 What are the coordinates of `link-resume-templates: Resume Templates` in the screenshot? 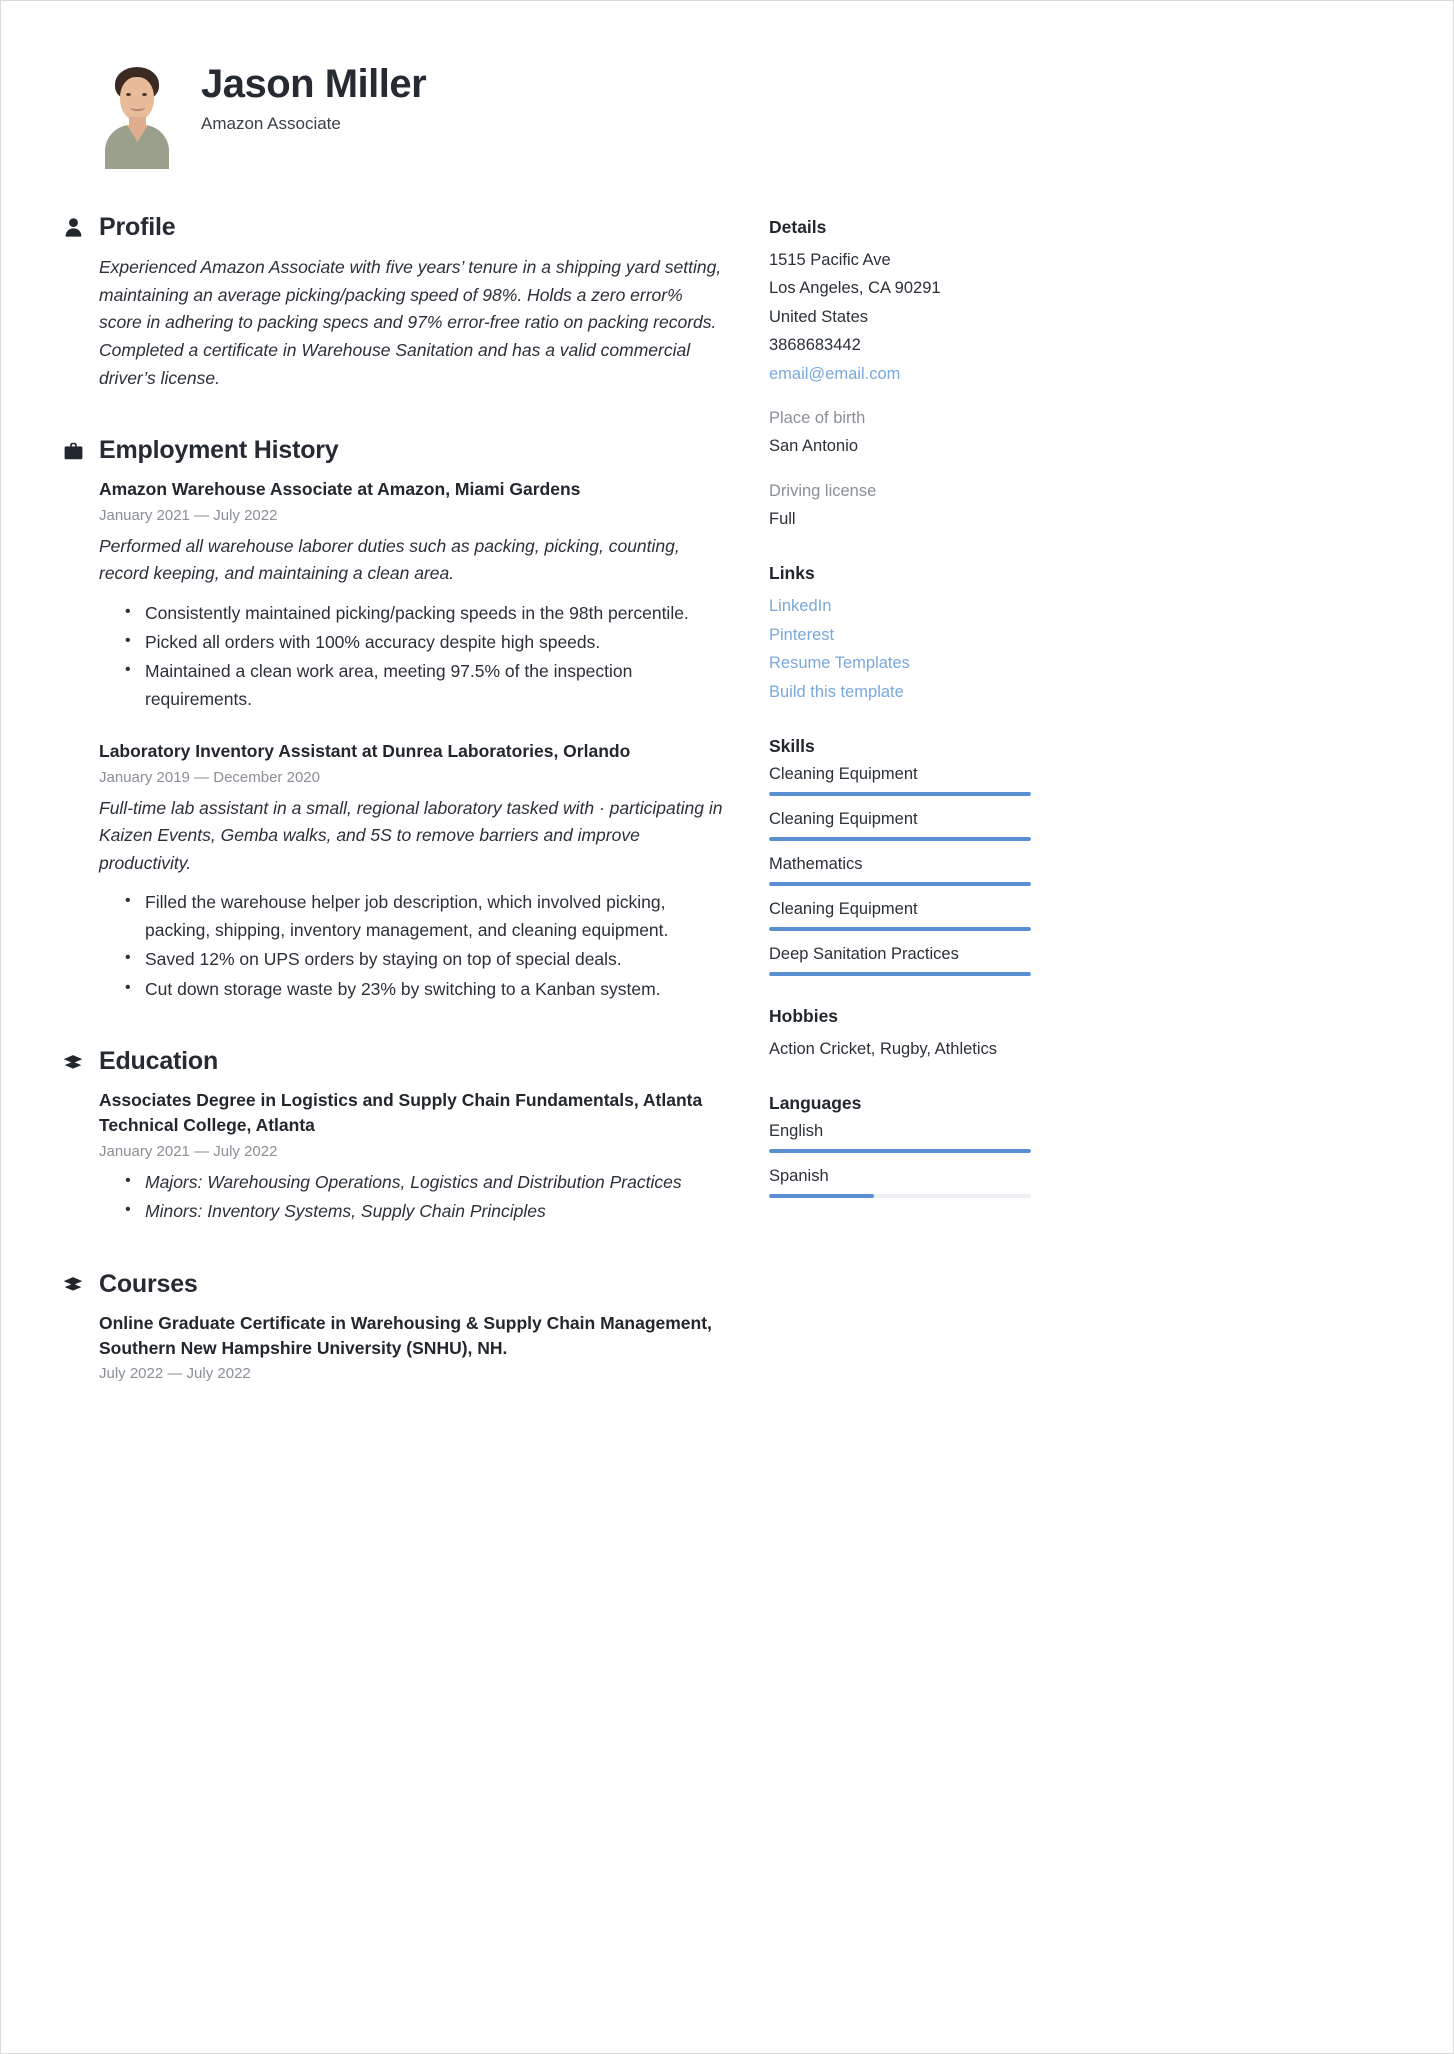 It's located at (919, 663).